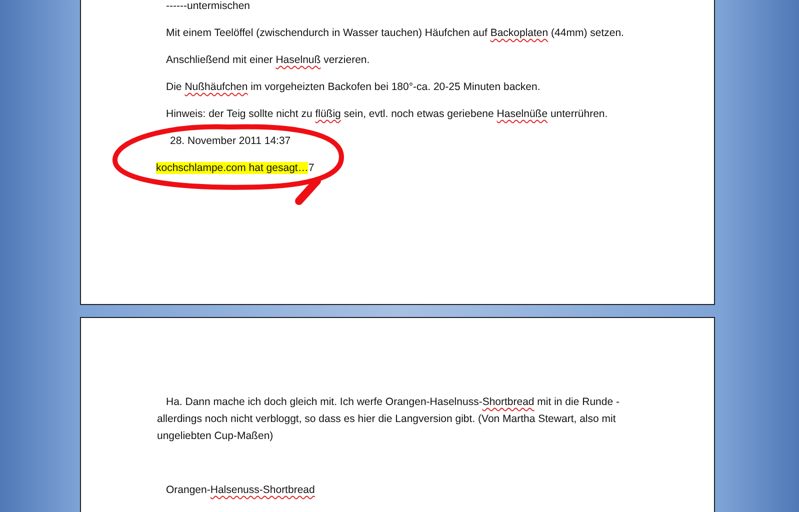 The width and height of the screenshot is (799, 512). I want to click on paragraph: Orangen-Halsenuss-Shortbread, so click(240, 490).